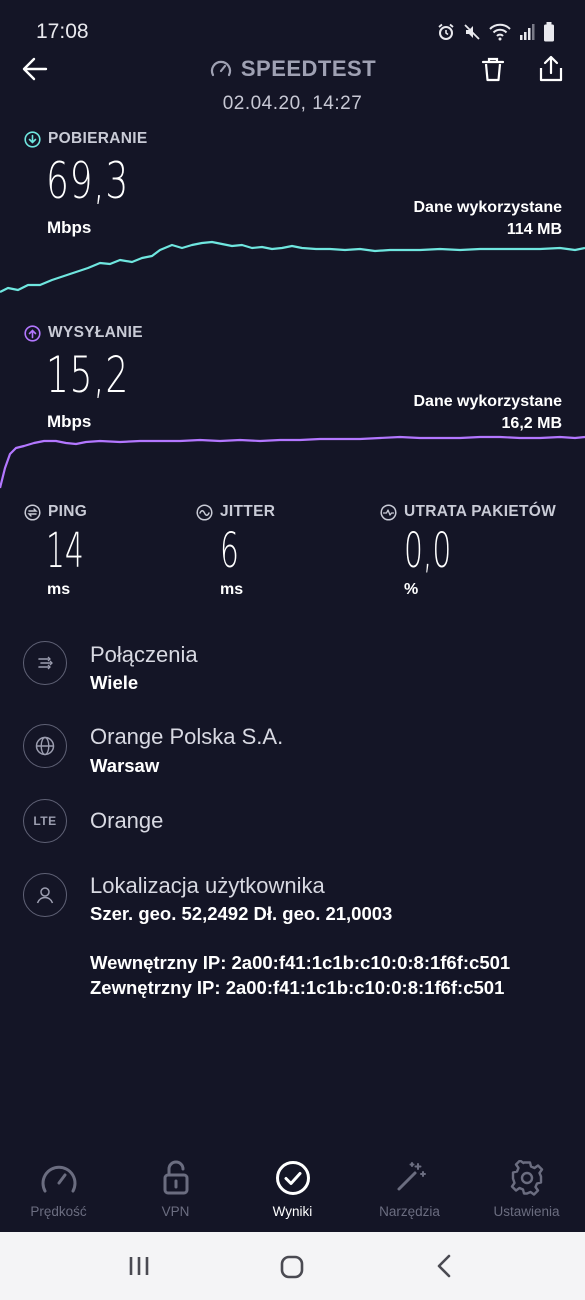 The width and height of the screenshot is (585, 1300). I want to click on bottom-navigation: Prędkość VPN Wyniki Narzędzia Ustawienia, so click(292, 1195).